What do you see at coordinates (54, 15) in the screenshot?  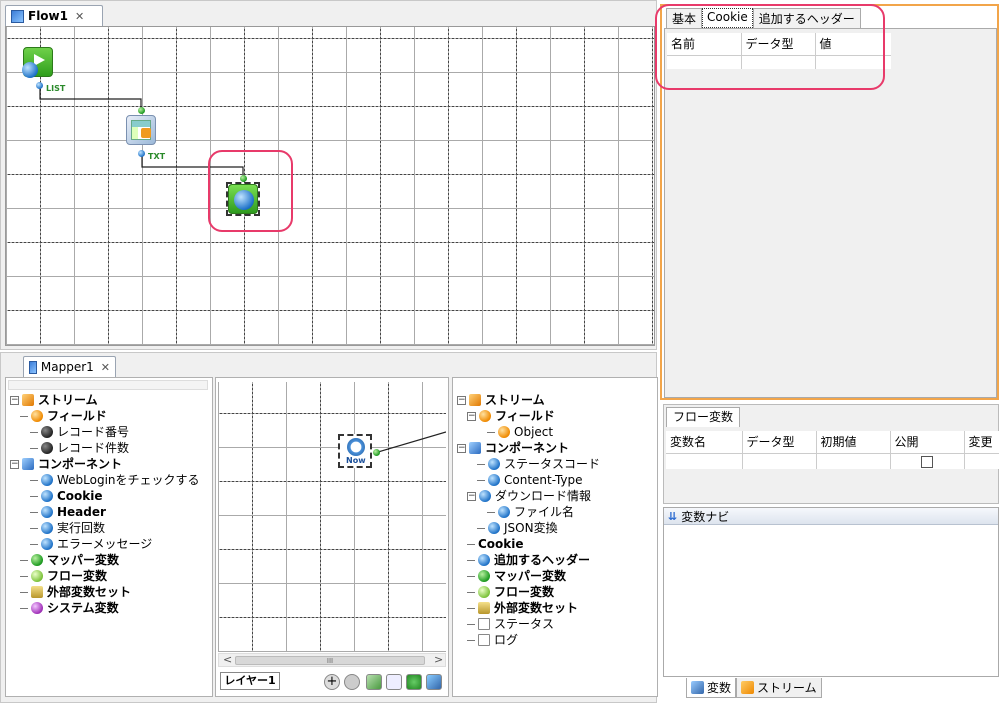 I see `tab-flow1: Flow1 ✕` at bounding box center [54, 15].